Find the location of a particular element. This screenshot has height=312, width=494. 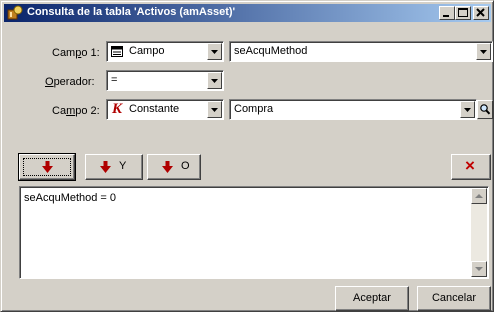

red-x-icon: × is located at coordinates (470, 165).